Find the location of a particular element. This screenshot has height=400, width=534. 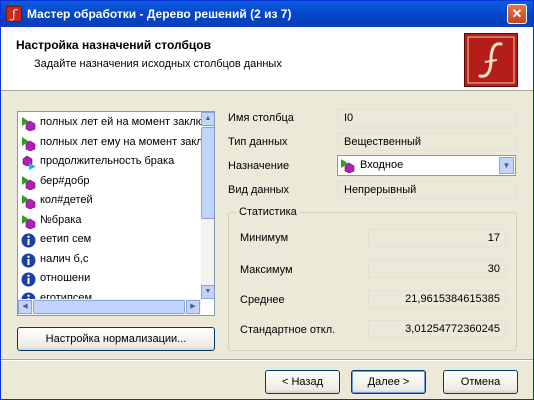

mean-label: Среднее is located at coordinates (262, 300).